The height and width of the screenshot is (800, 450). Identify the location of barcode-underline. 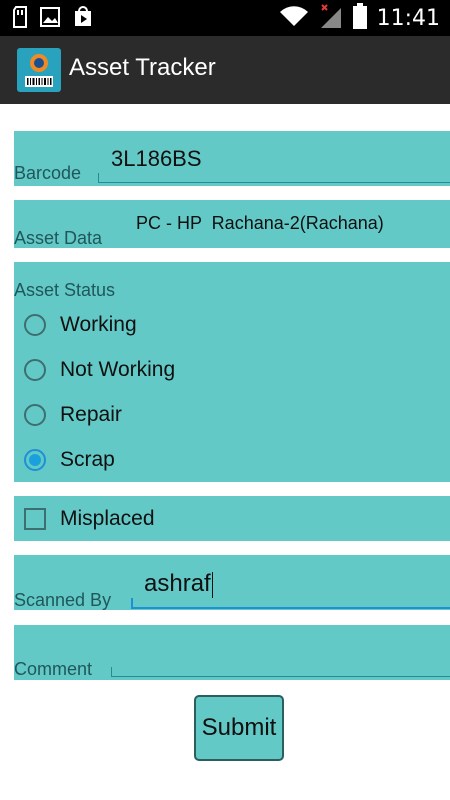
(274, 178).